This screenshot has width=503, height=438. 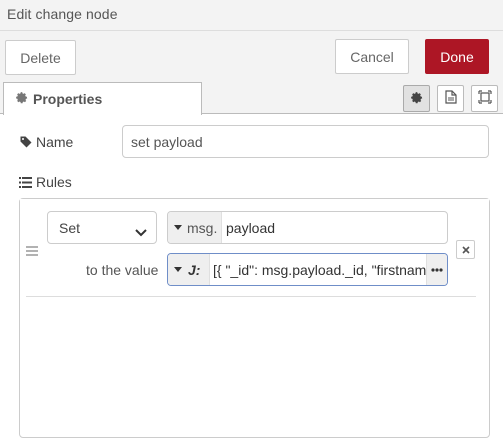 I want to click on tab-settings-button, so click(x=416, y=98).